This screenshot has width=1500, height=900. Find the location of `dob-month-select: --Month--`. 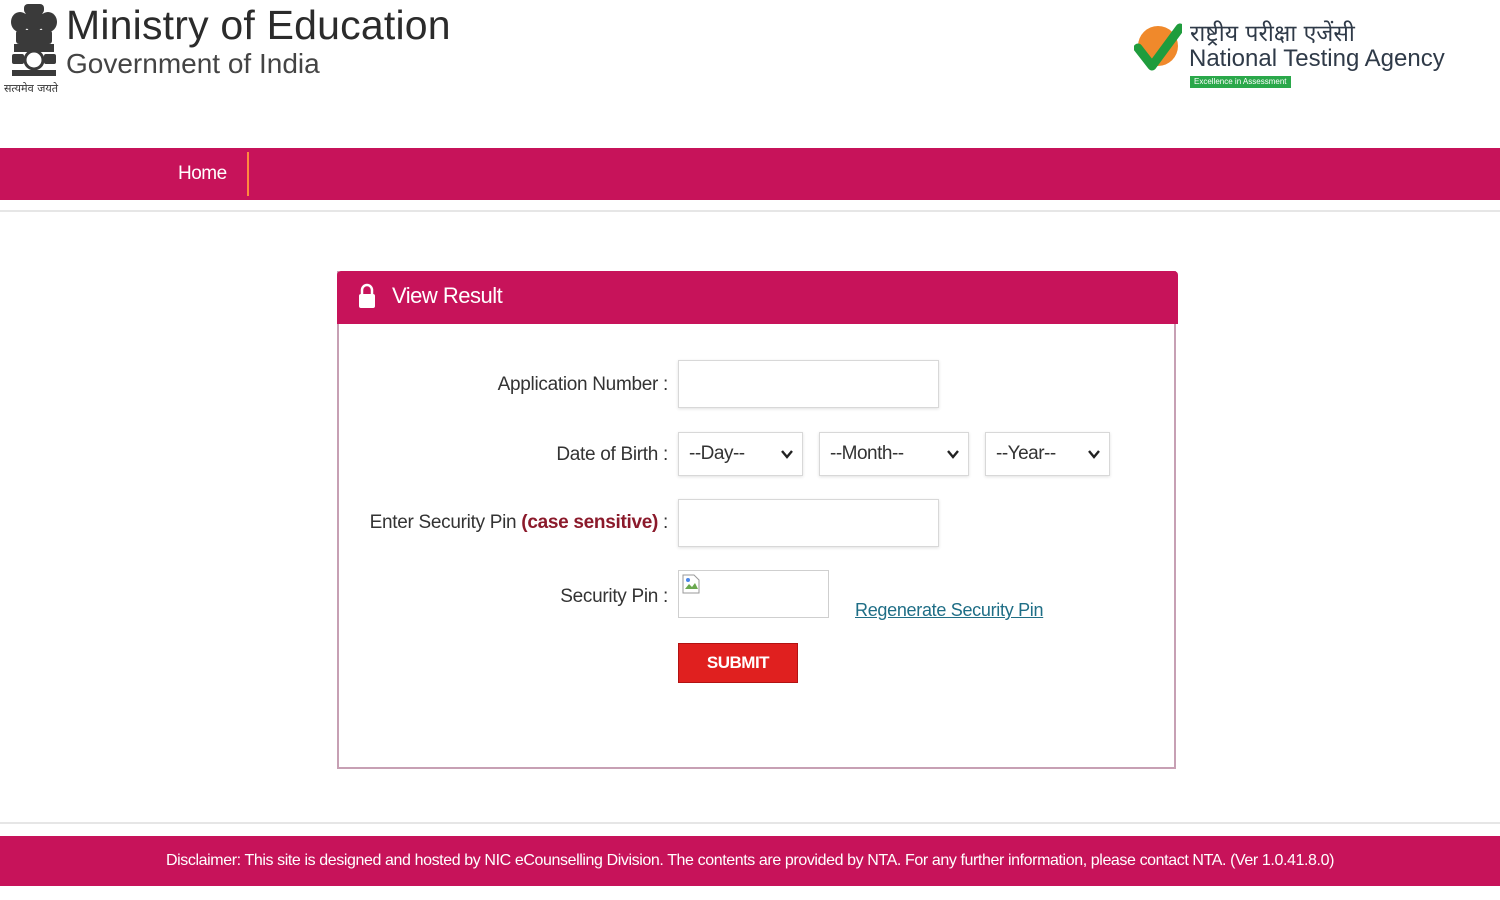

dob-month-select: --Month-- is located at coordinates (894, 454).